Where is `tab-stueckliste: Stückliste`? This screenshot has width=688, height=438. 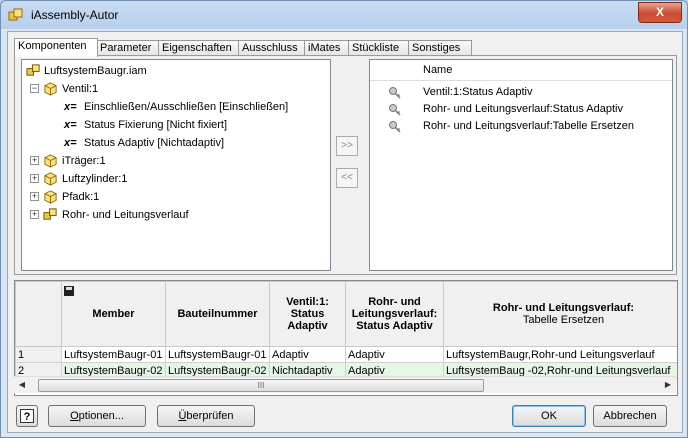
tab-stueckliste: Stückliste is located at coordinates (380, 48).